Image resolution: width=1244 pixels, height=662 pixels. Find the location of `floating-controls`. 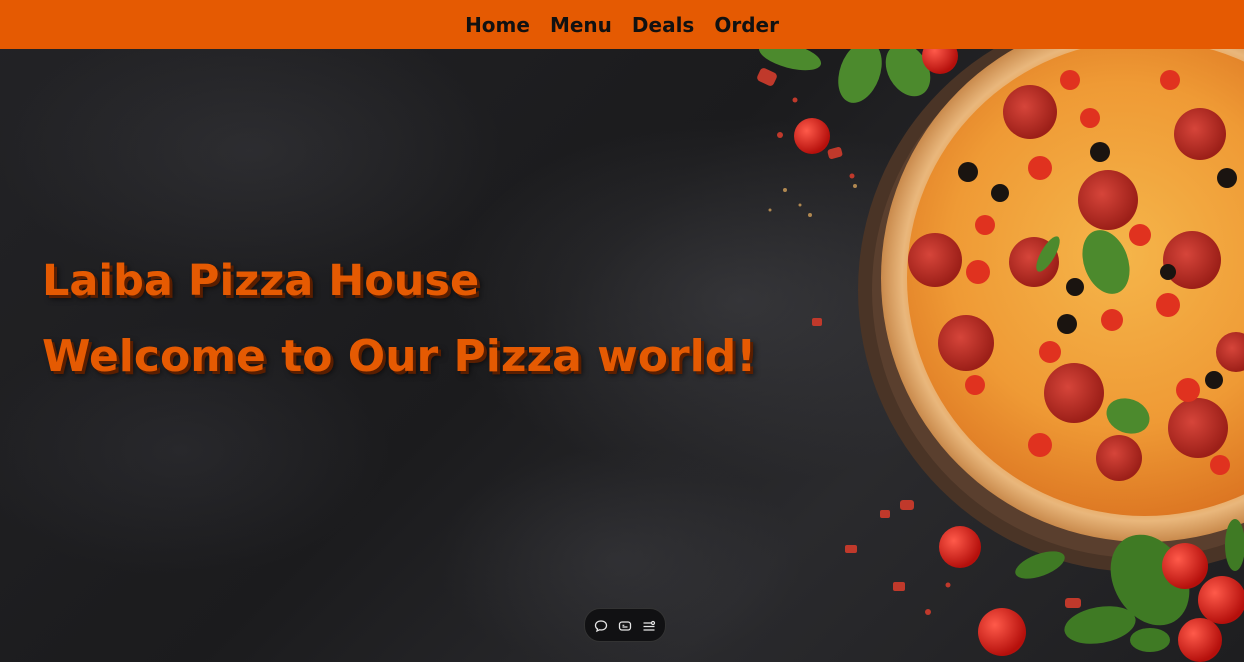

floating-controls is located at coordinates (625, 625).